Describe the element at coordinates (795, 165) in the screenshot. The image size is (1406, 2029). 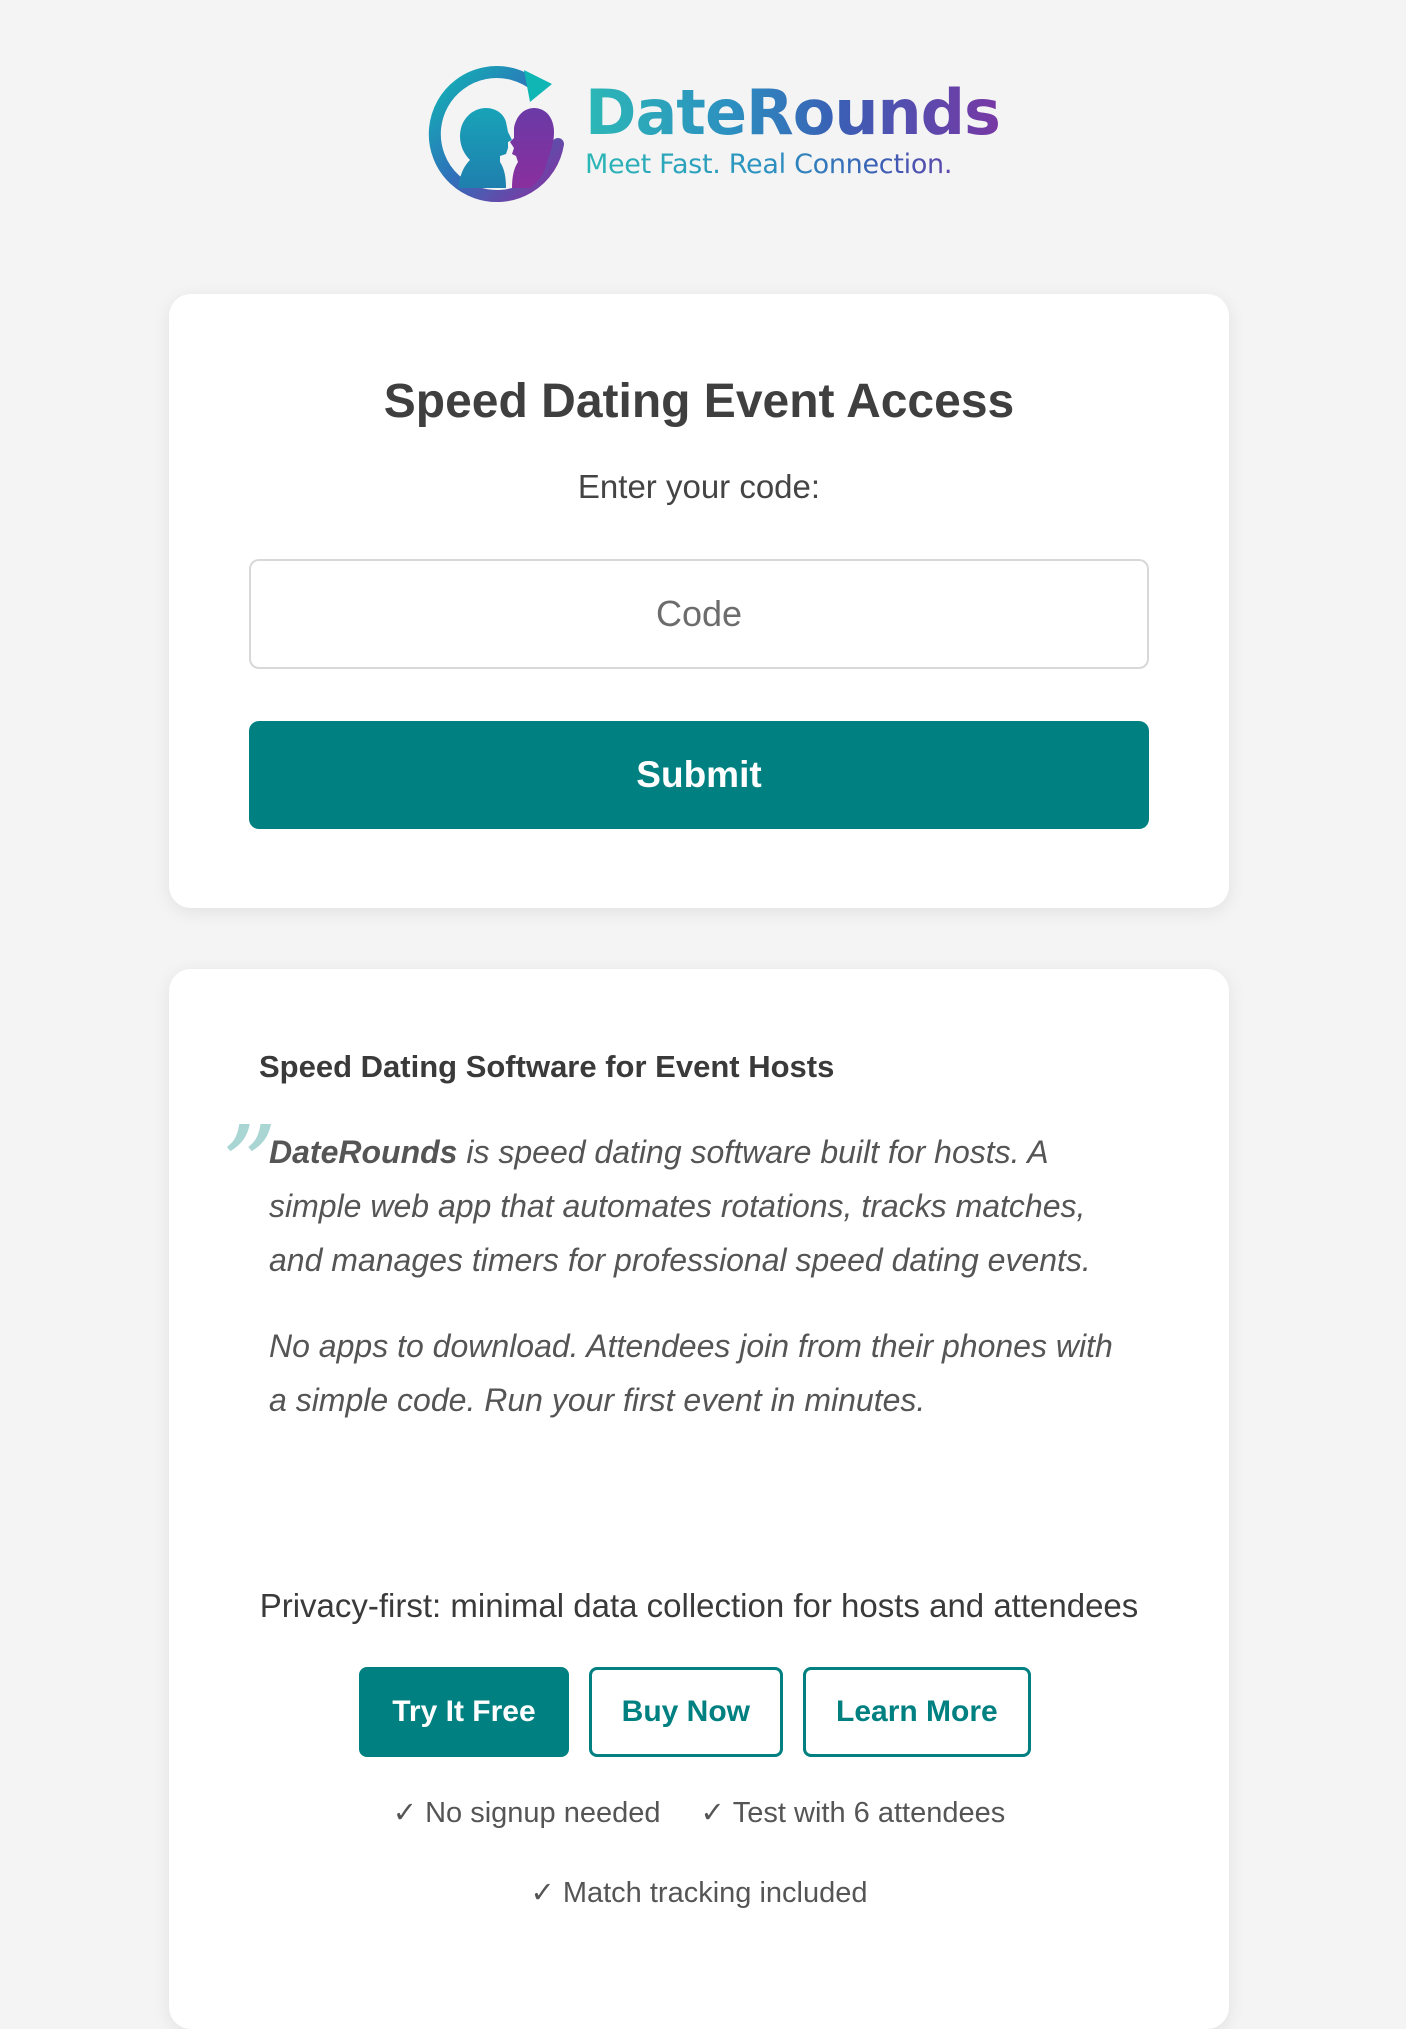
I see `brand-tagline: Meet Fast. Real Connection.` at that location.